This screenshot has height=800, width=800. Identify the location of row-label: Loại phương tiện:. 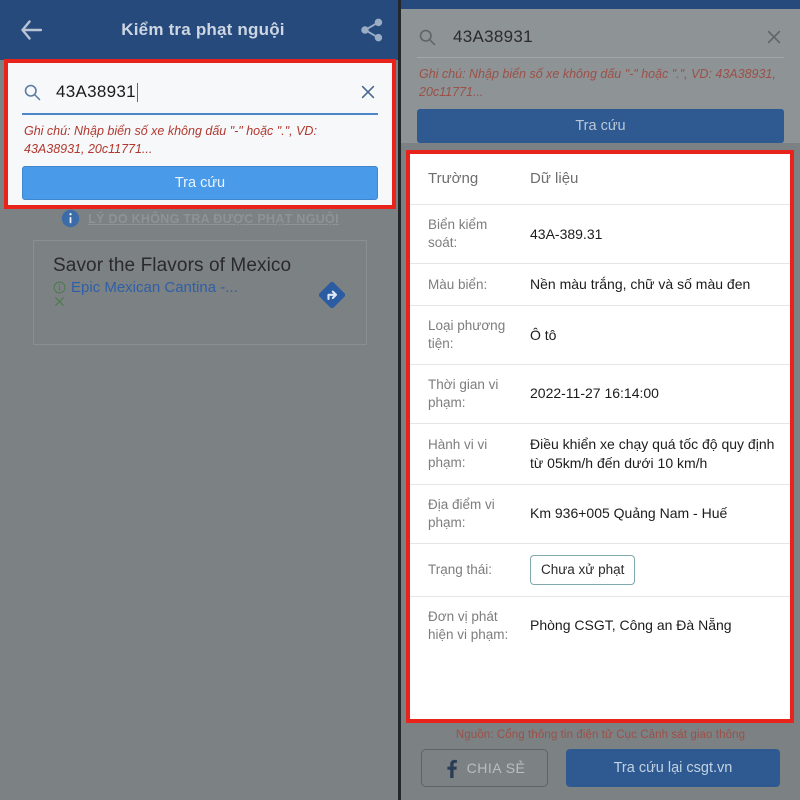
(467, 334).